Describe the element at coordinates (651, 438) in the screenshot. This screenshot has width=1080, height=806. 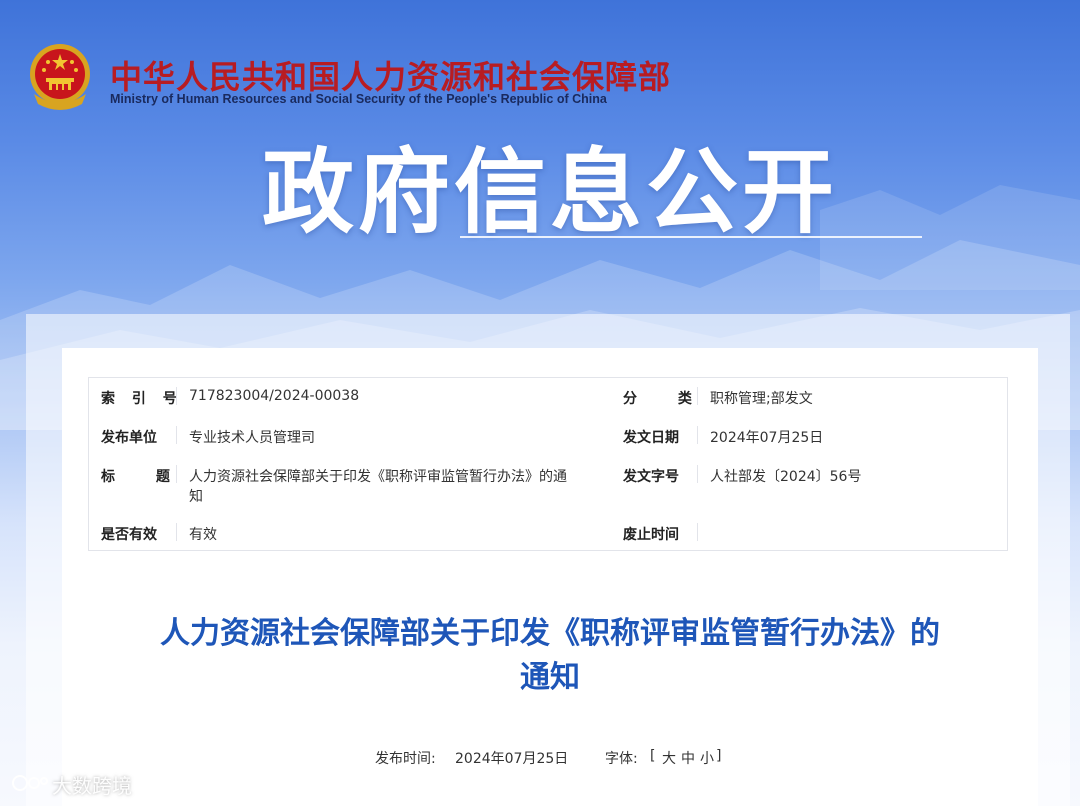
I see `issue-date-label: 发文日期` at that location.